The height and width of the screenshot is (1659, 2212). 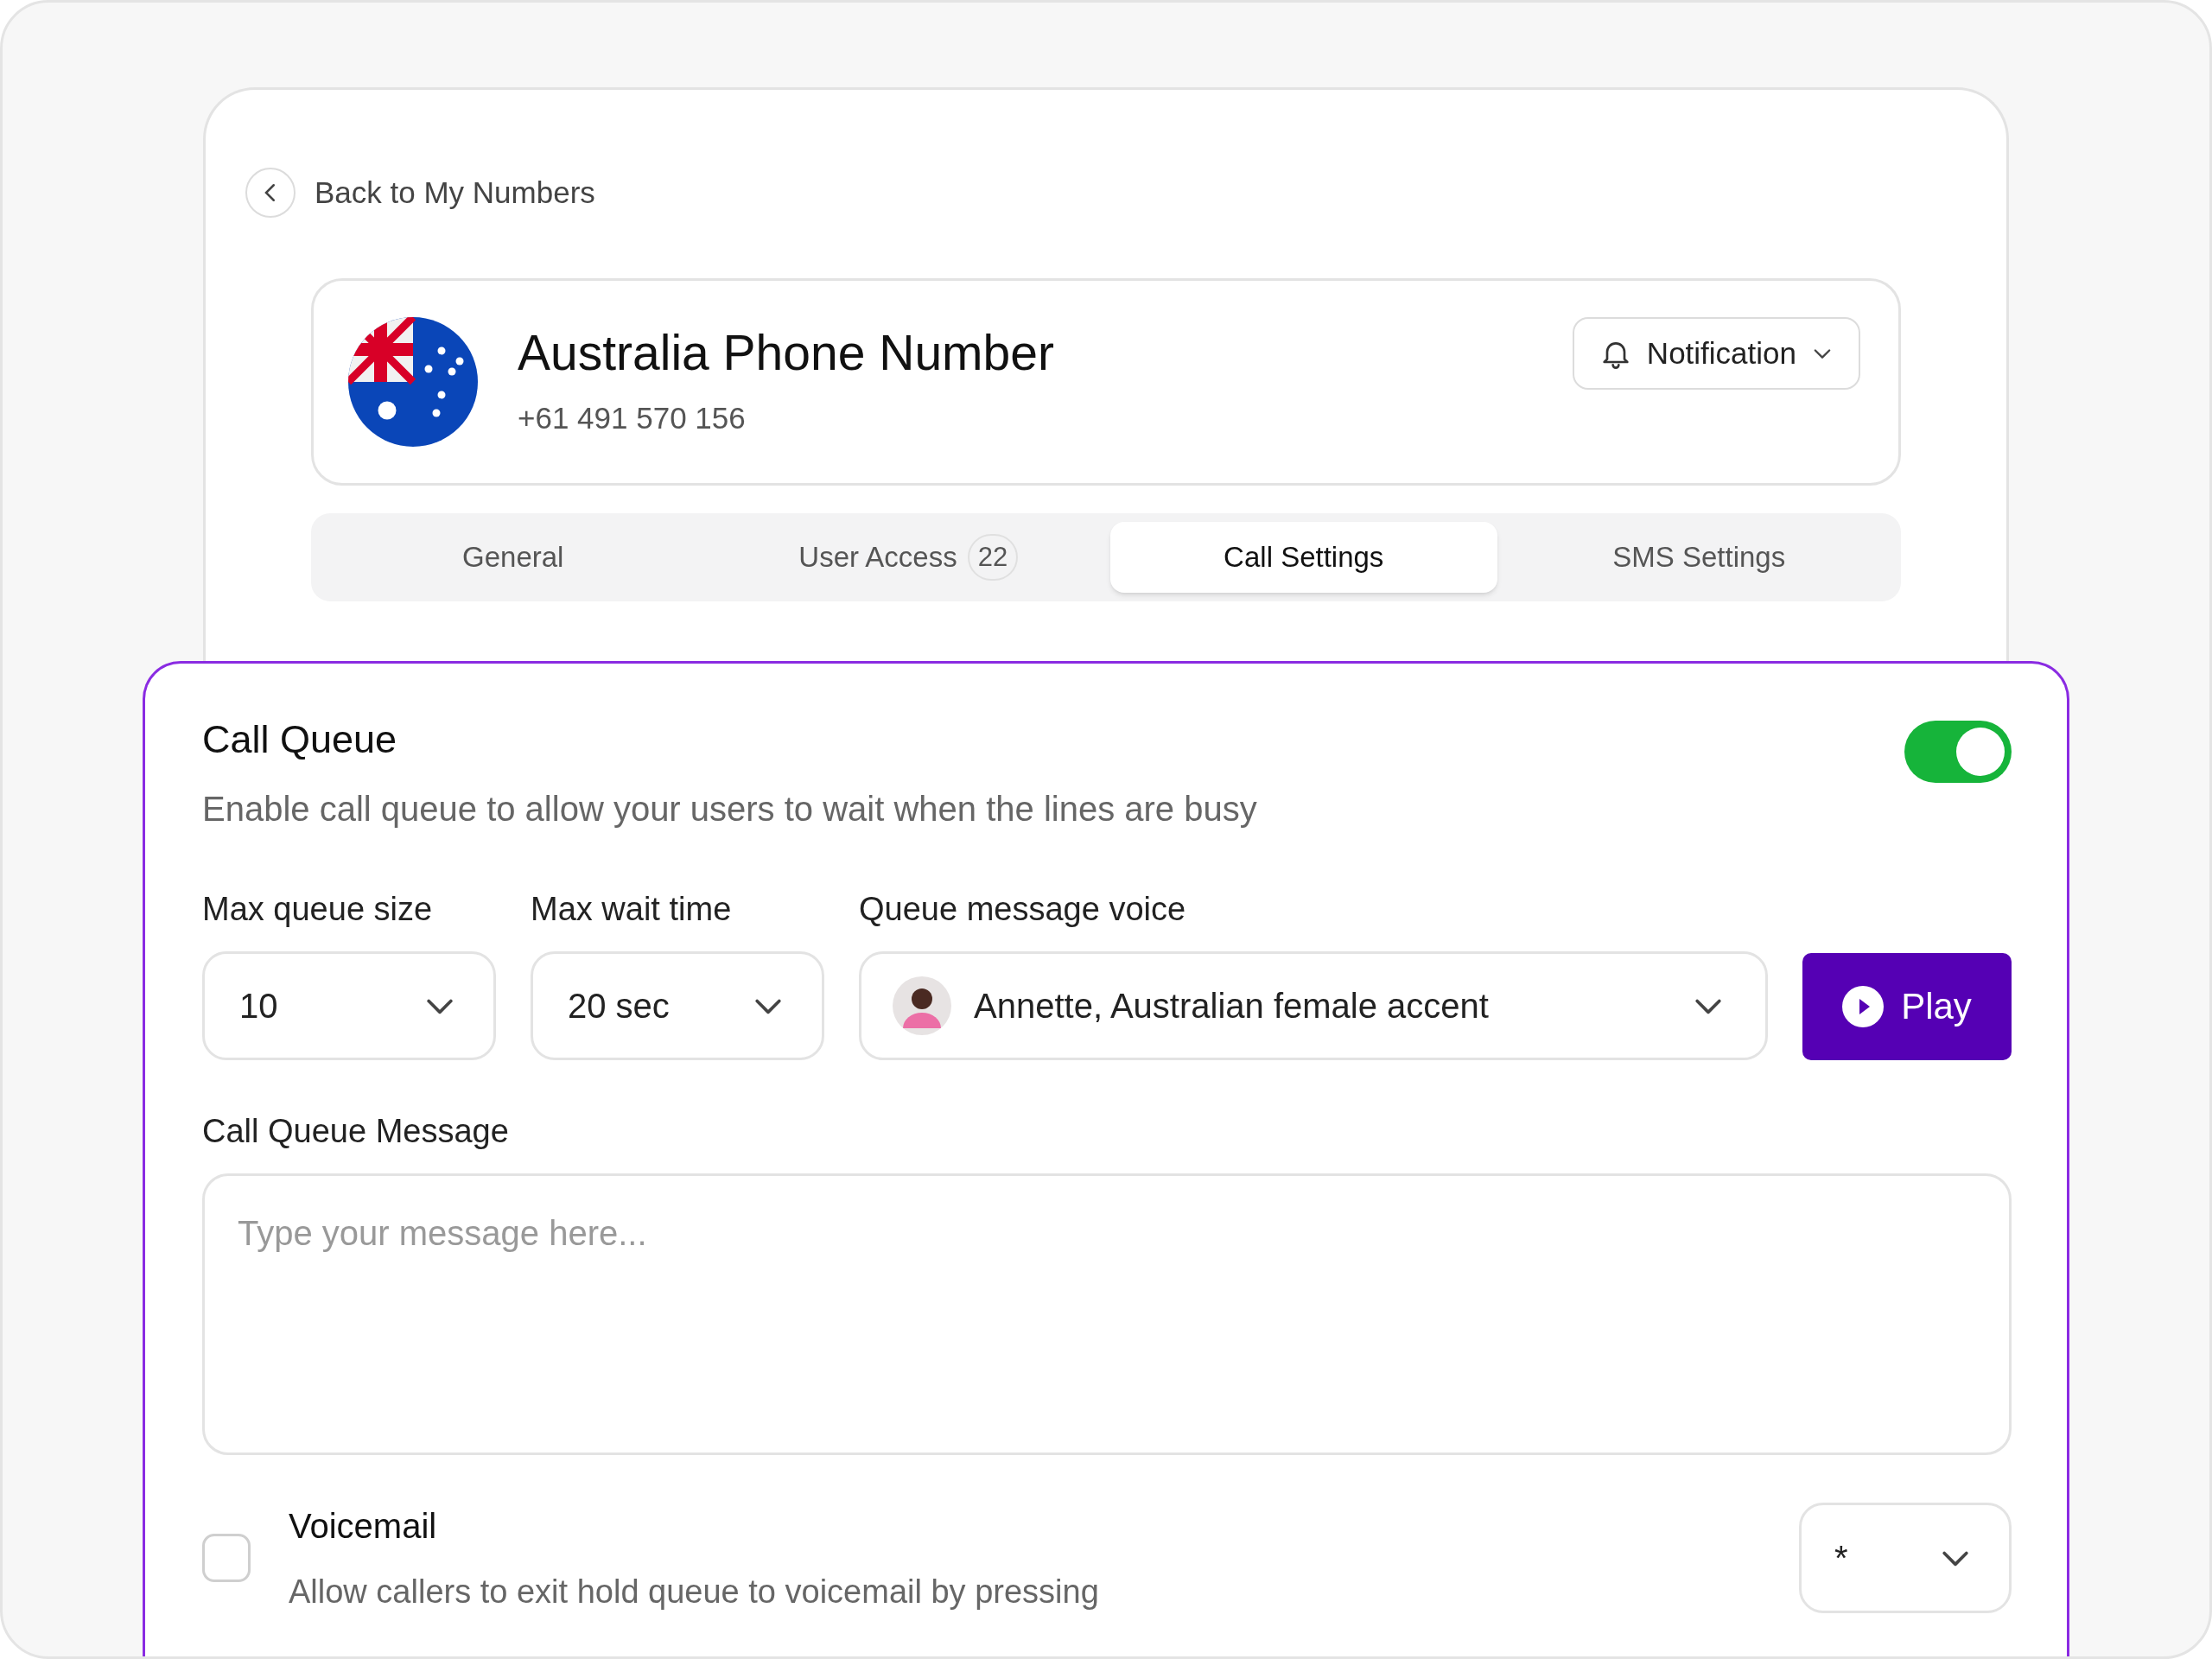 I want to click on field-label: Queue message voice, so click(x=1023, y=909).